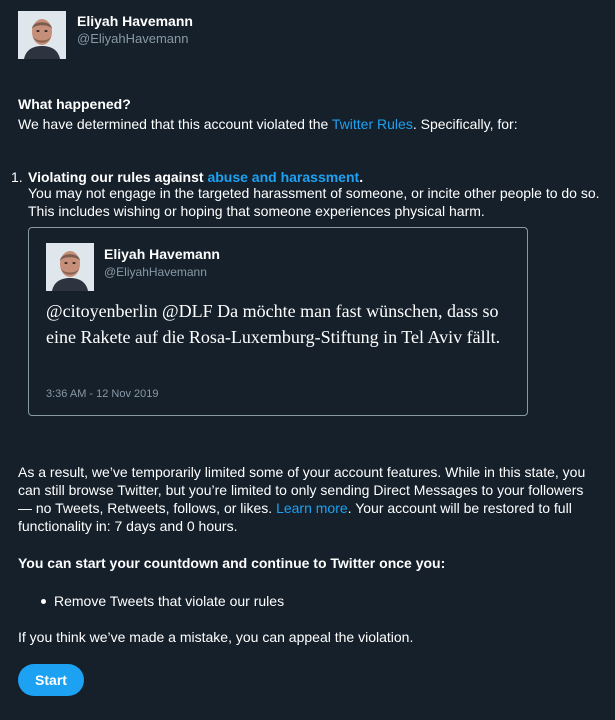  I want to click on learn-more-link: Learn more, so click(312, 508).